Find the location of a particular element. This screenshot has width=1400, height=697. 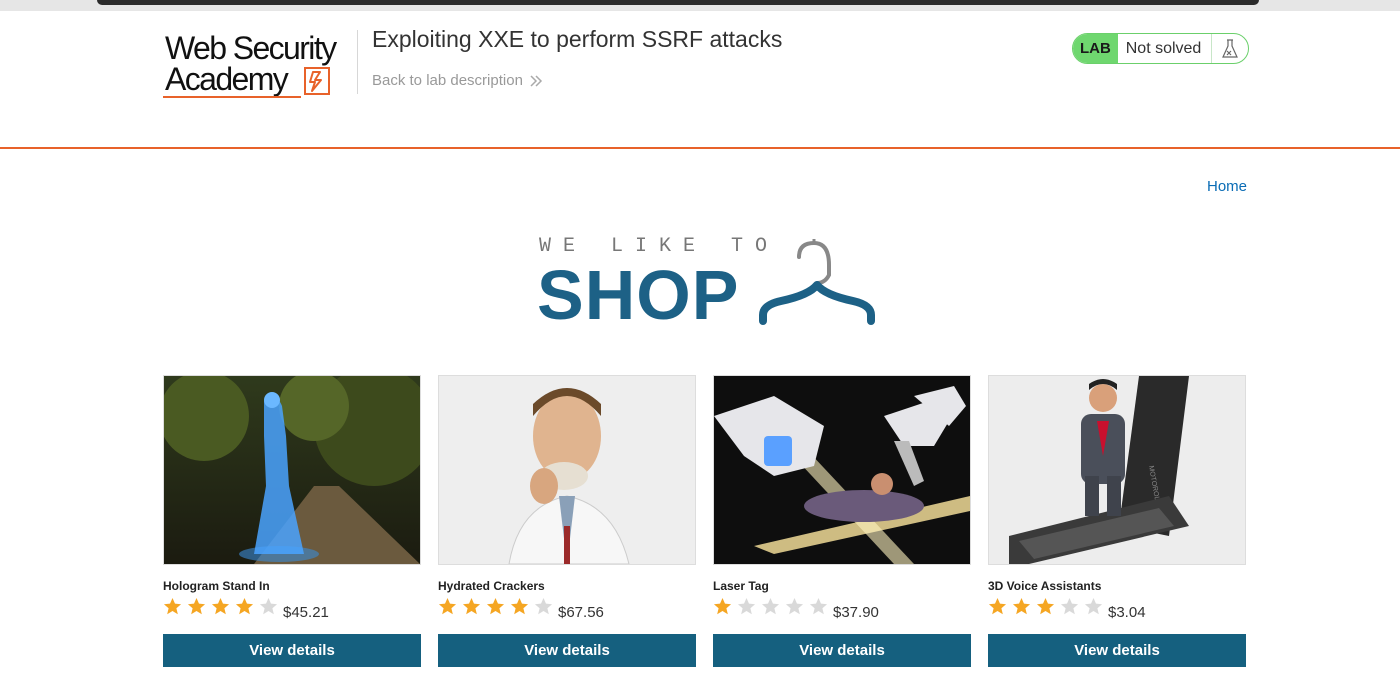

lab-badge: LAB is located at coordinates (1095, 48).